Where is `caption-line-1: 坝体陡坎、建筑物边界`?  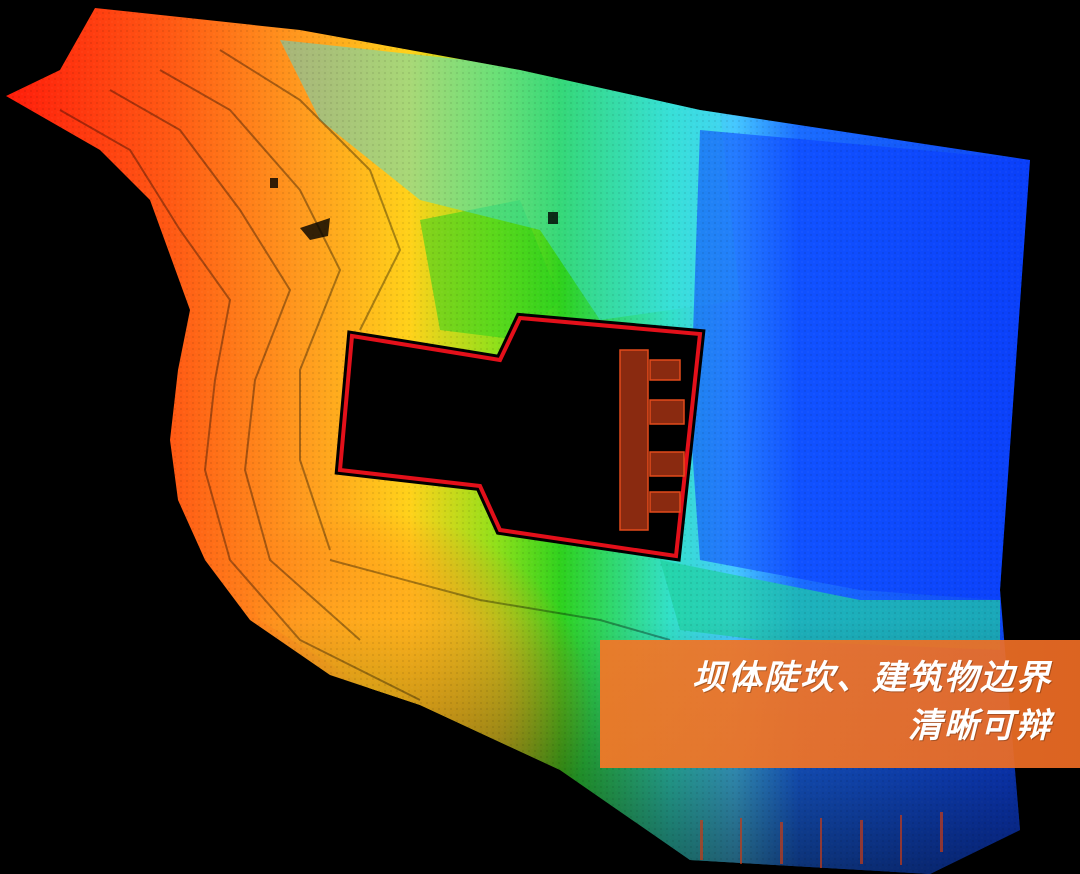
caption-line-1: 坝体陡坎、建筑物边界 is located at coordinates (872, 678).